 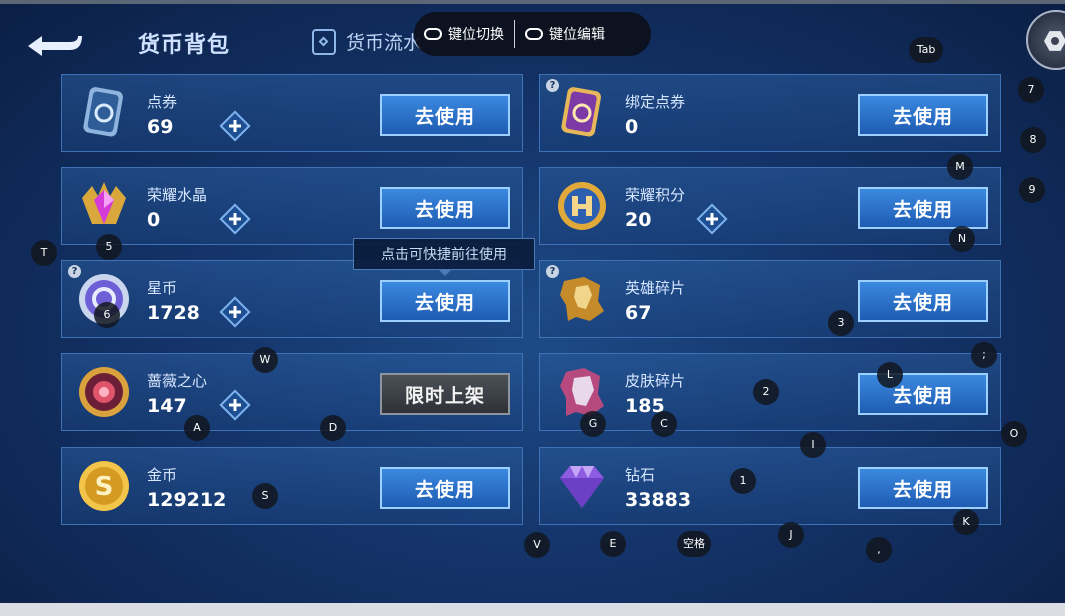 I want to click on back-arrow-icon, so click(x=54, y=42).